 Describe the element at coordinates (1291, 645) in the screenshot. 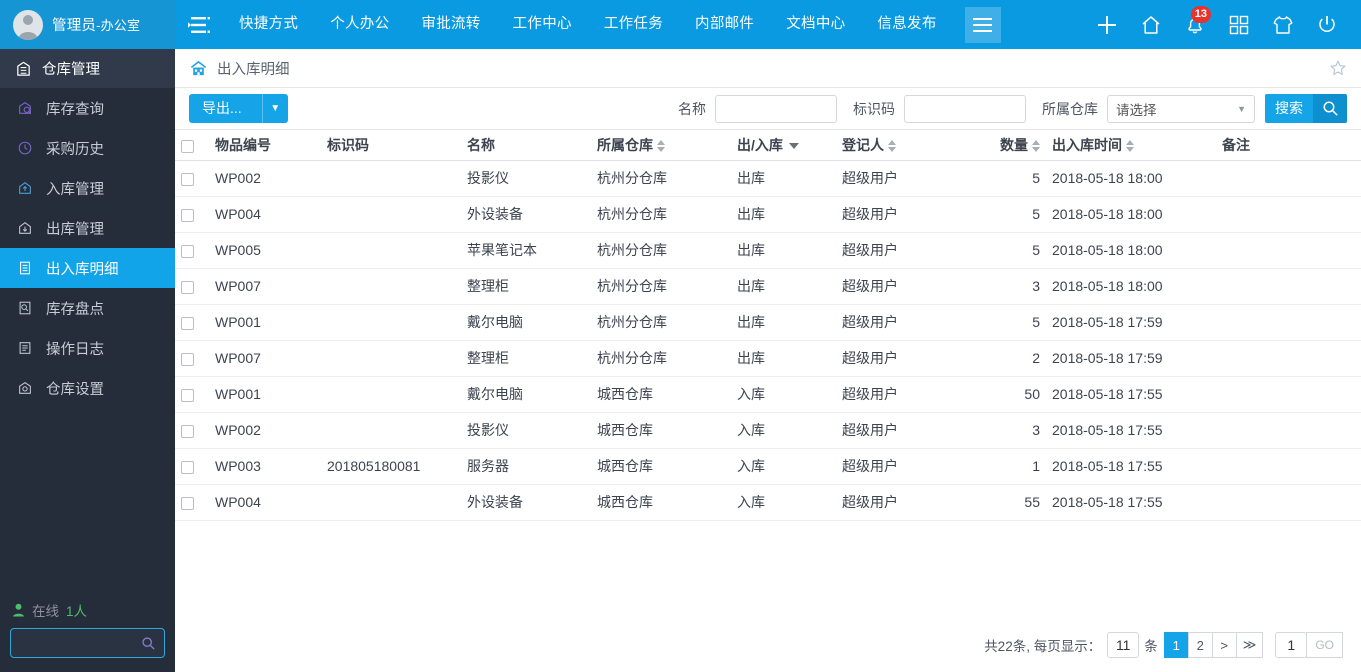

I see `page-jump-input` at that location.